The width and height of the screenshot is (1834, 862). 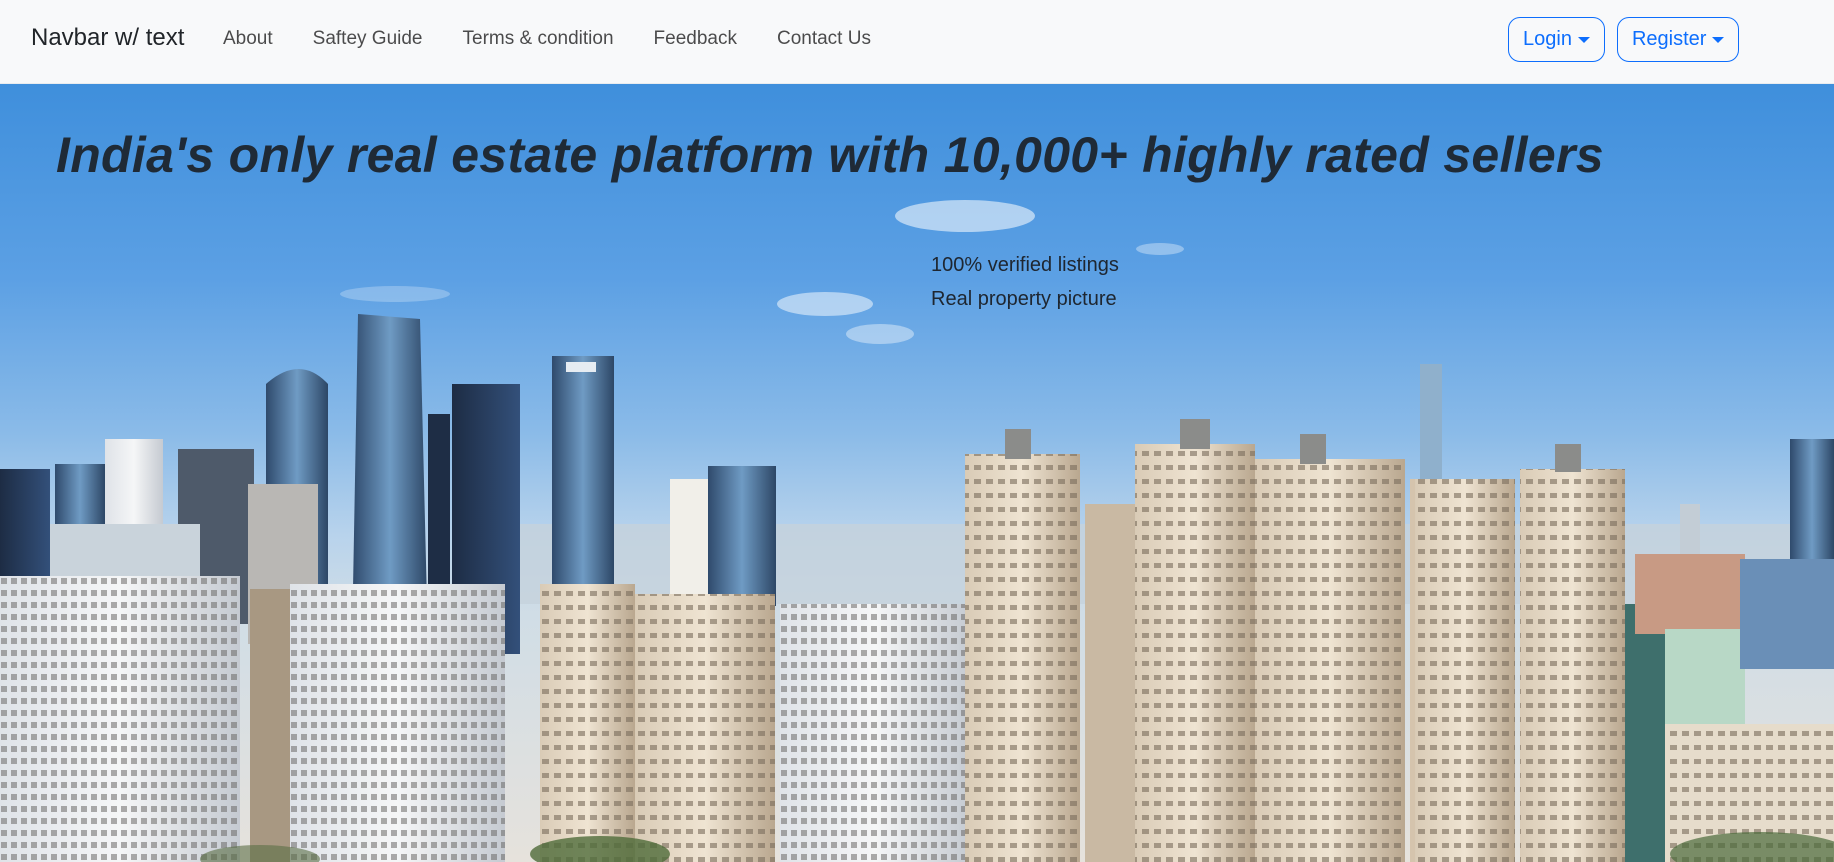 I want to click on auth-buttons: Login Register, so click(x=1629, y=39).